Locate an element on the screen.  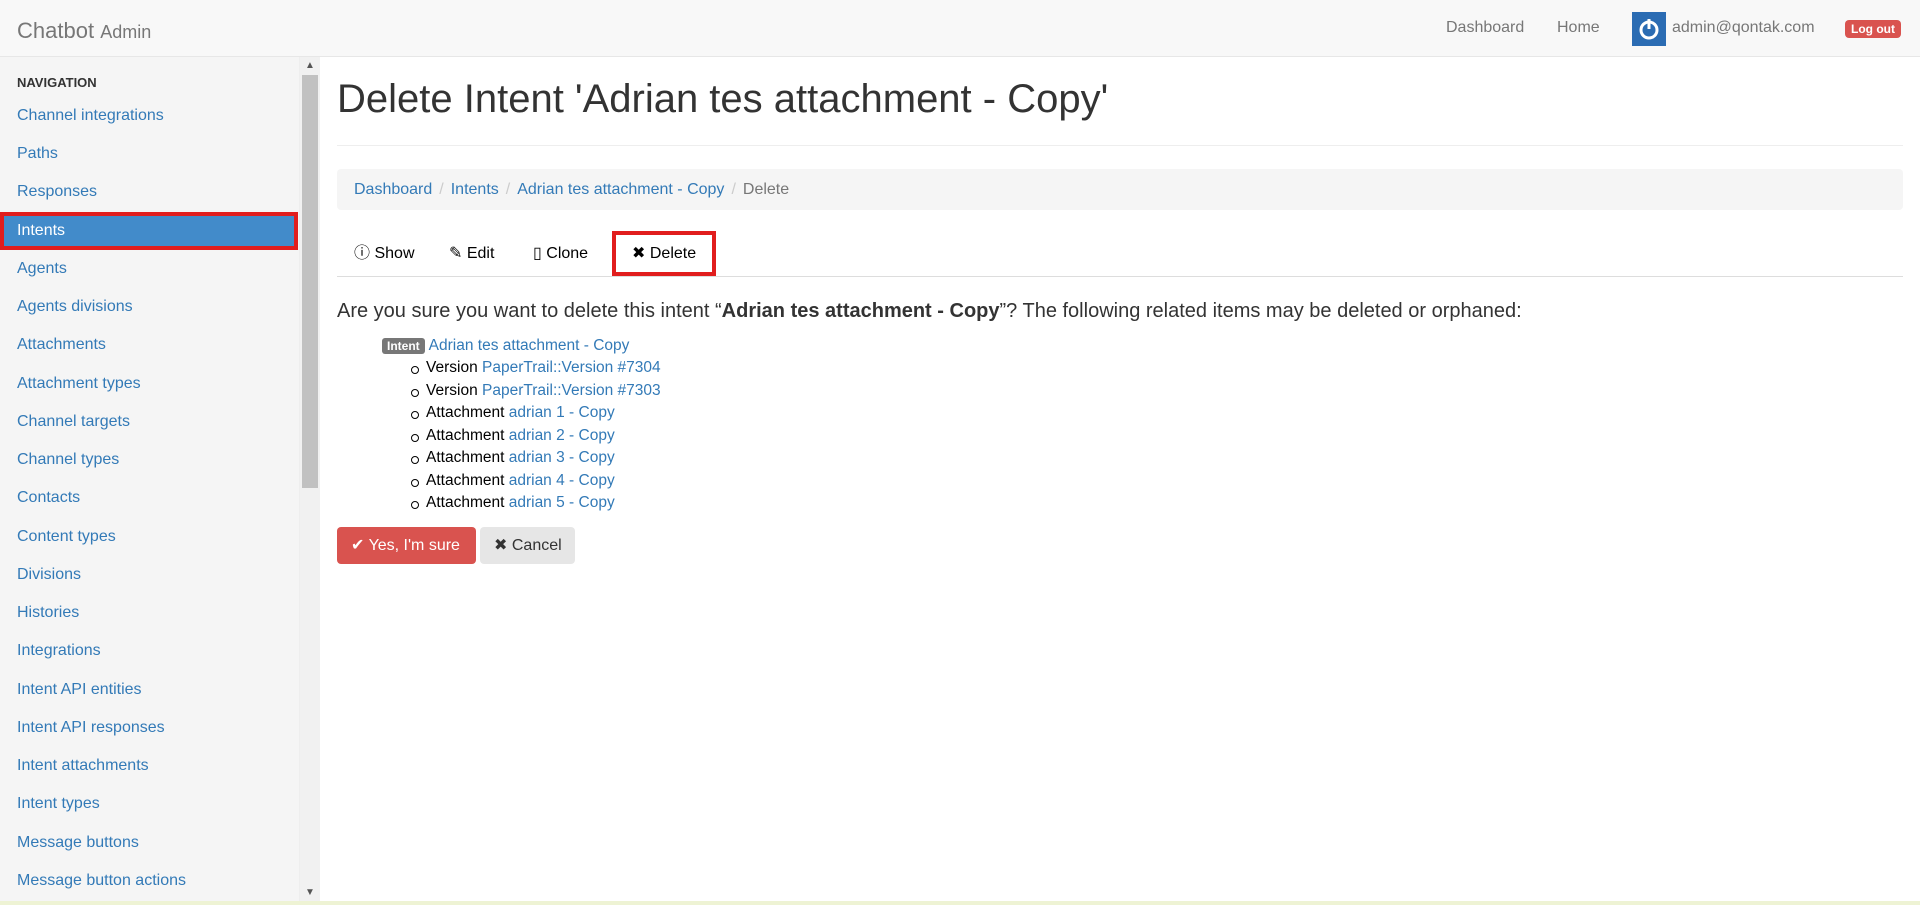
list-item: Attachment adrian 1 - Copy is located at coordinates (513, 413).